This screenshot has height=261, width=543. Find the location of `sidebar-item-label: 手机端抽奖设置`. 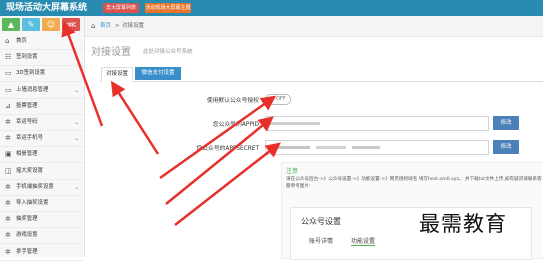

sidebar-item-label: 手机端抽奖设置 is located at coordinates (35, 186).